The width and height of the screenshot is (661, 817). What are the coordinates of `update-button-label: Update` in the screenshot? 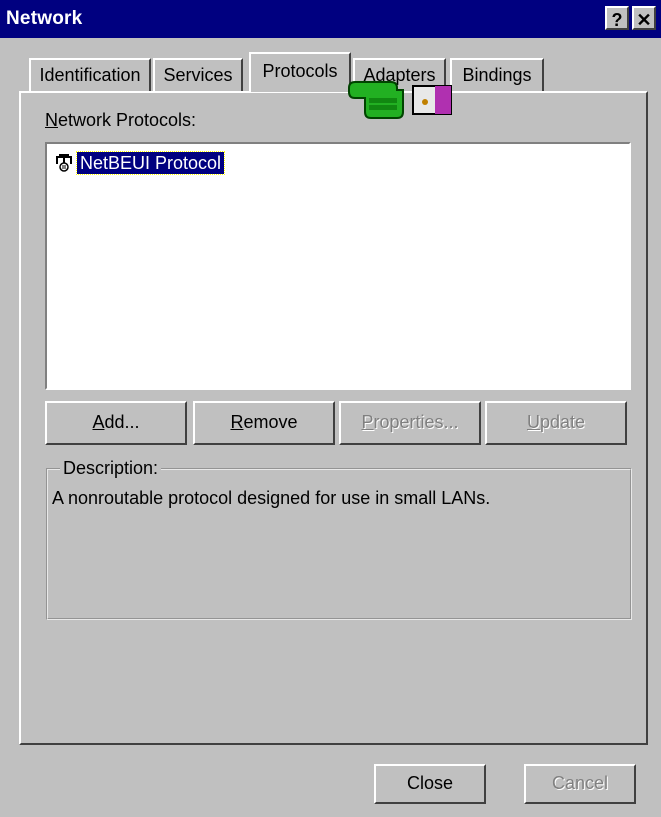 It's located at (556, 422).